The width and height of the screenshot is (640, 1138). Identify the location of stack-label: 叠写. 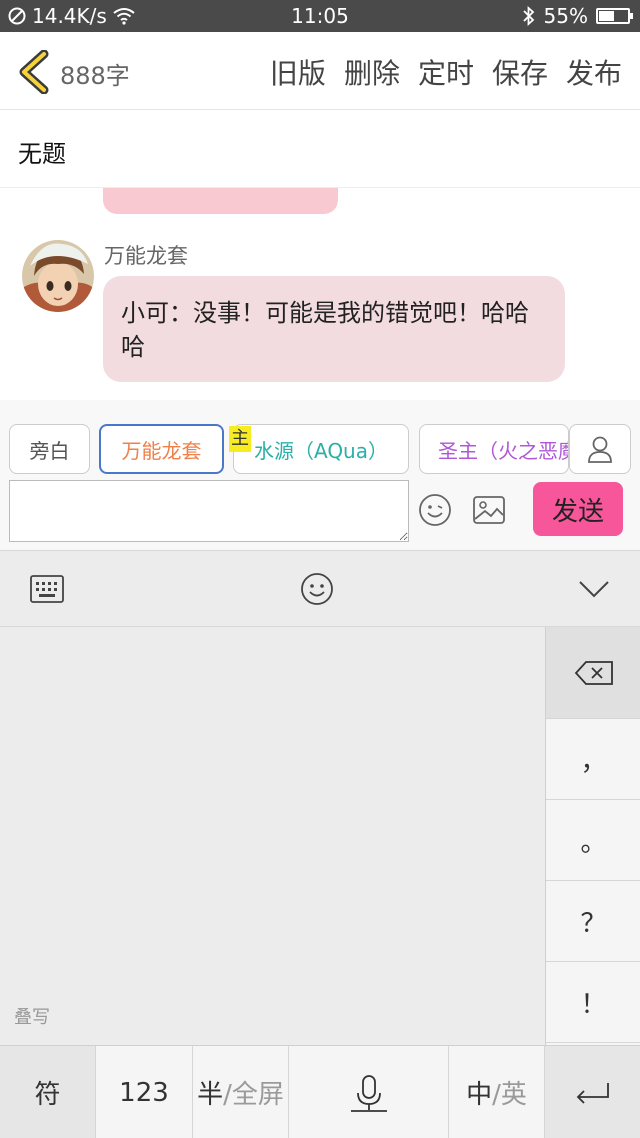
(32, 1017).